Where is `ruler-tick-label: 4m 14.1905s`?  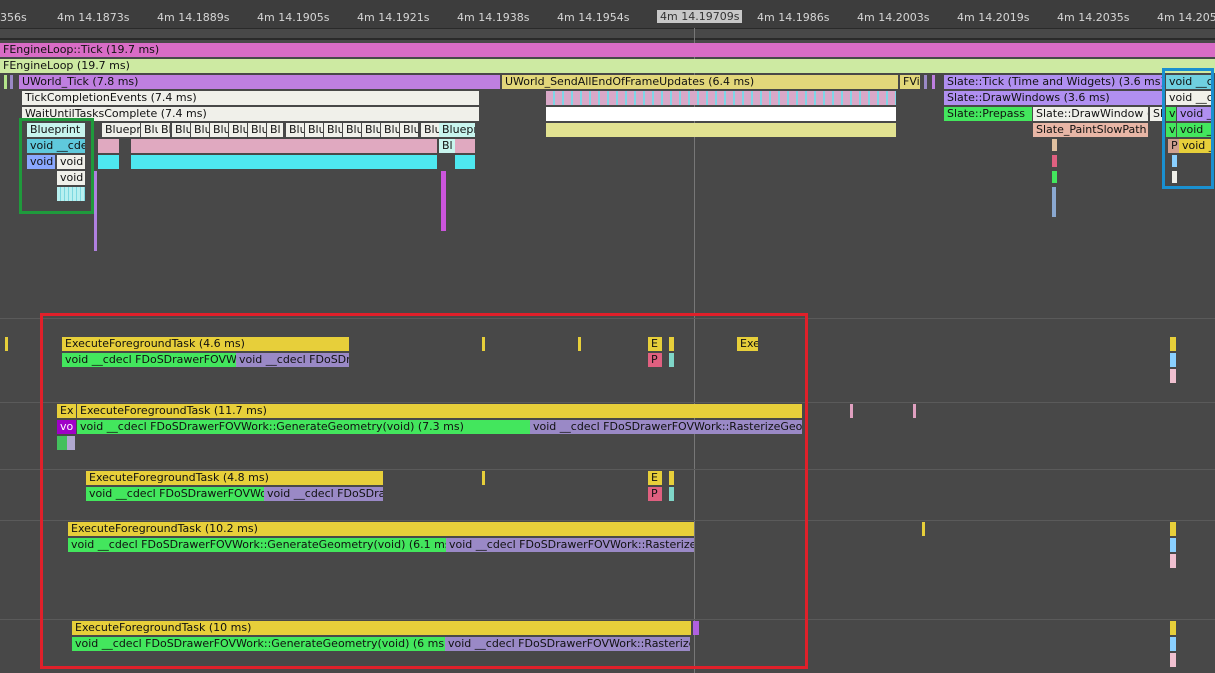 ruler-tick-label: 4m 14.1905s is located at coordinates (293, 17).